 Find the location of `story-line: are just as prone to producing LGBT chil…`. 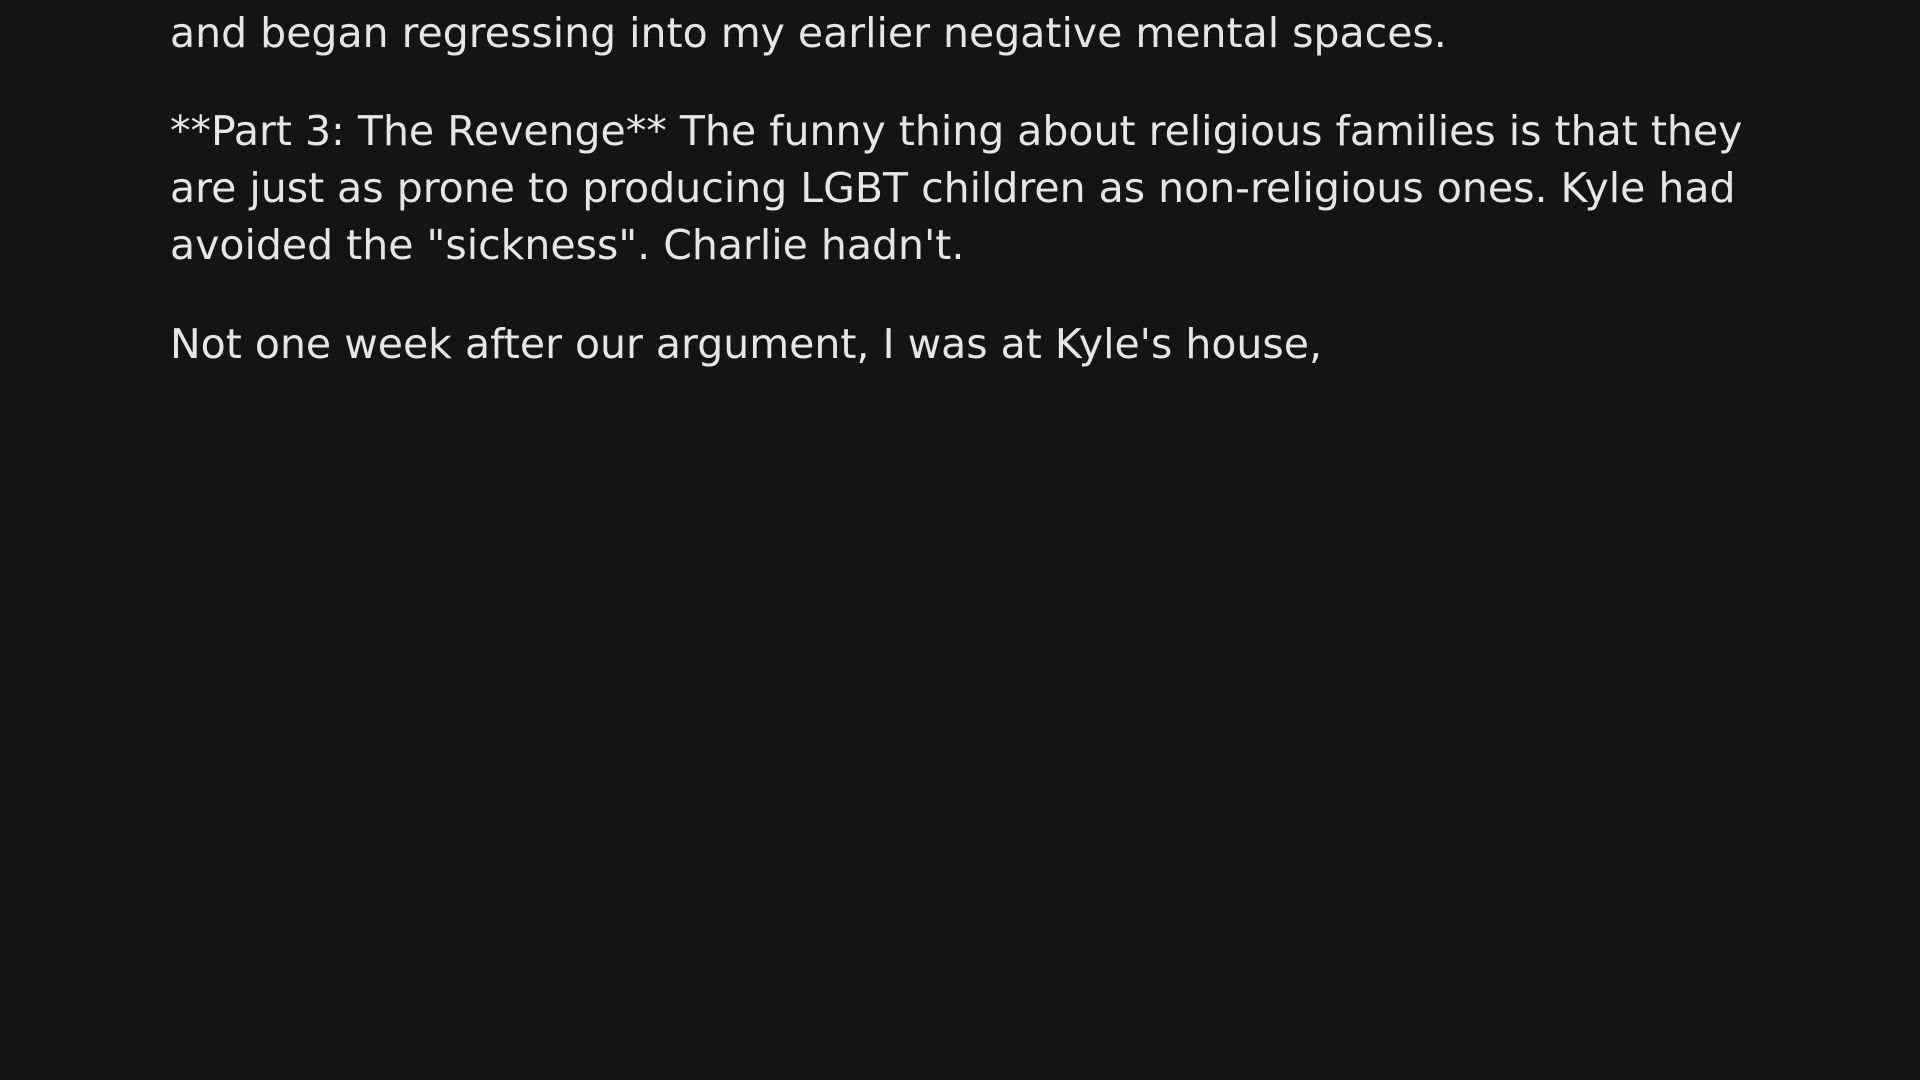

story-line: are just as prone to producing LGBT chil… is located at coordinates (953, 188).